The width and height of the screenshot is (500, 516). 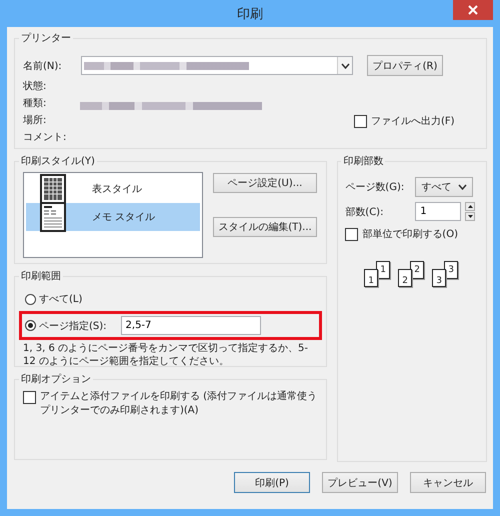 What do you see at coordinates (190, 325) in the screenshot?
I see `page-range-field: 2,5-7` at bounding box center [190, 325].